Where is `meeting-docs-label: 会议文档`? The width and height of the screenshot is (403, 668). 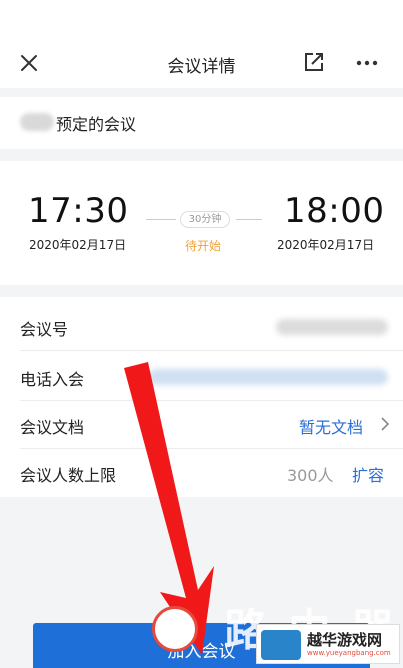
meeting-docs-label: 会议文档 is located at coordinates (52, 427).